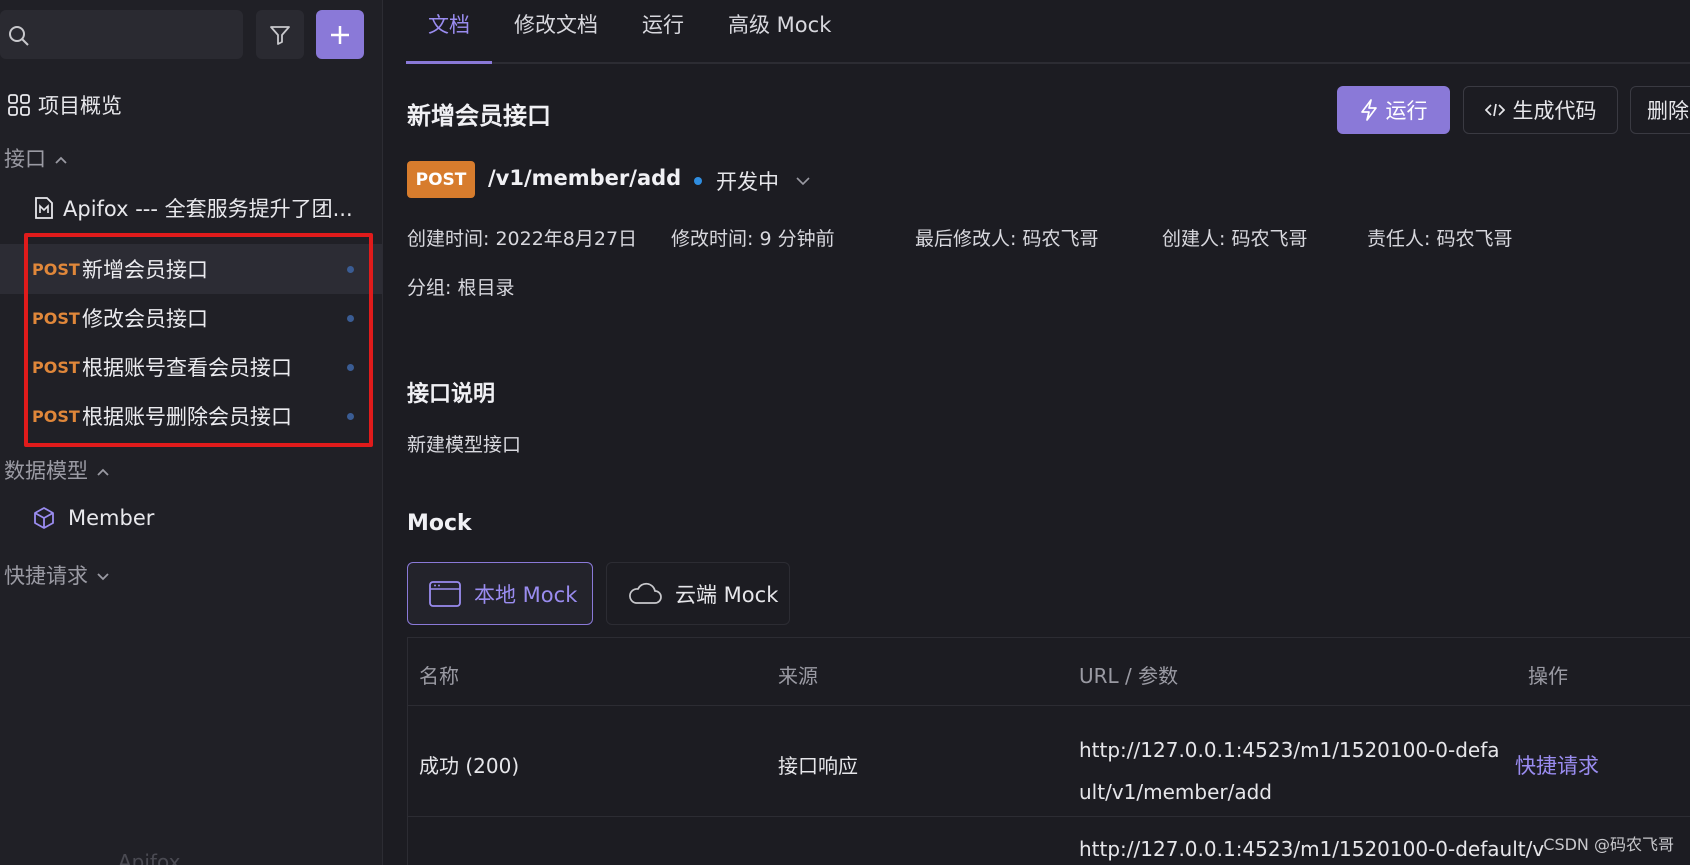 The image size is (1690, 865). What do you see at coordinates (1548, 676) in the screenshot?
I see `column-header-action: 操作` at bounding box center [1548, 676].